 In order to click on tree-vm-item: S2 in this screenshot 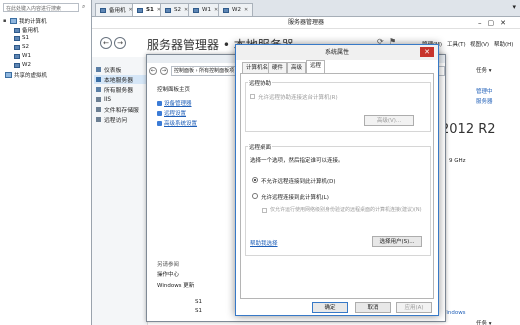, I will do `click(21, 47)`.